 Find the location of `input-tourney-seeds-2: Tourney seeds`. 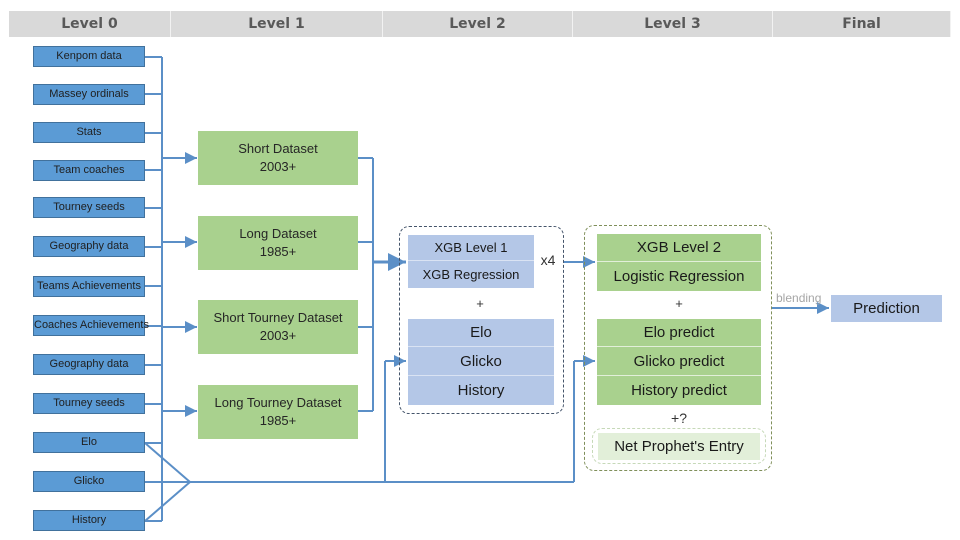

input-tourney-seeds-2: Tourney seeds is located at coordinates (89, 403).